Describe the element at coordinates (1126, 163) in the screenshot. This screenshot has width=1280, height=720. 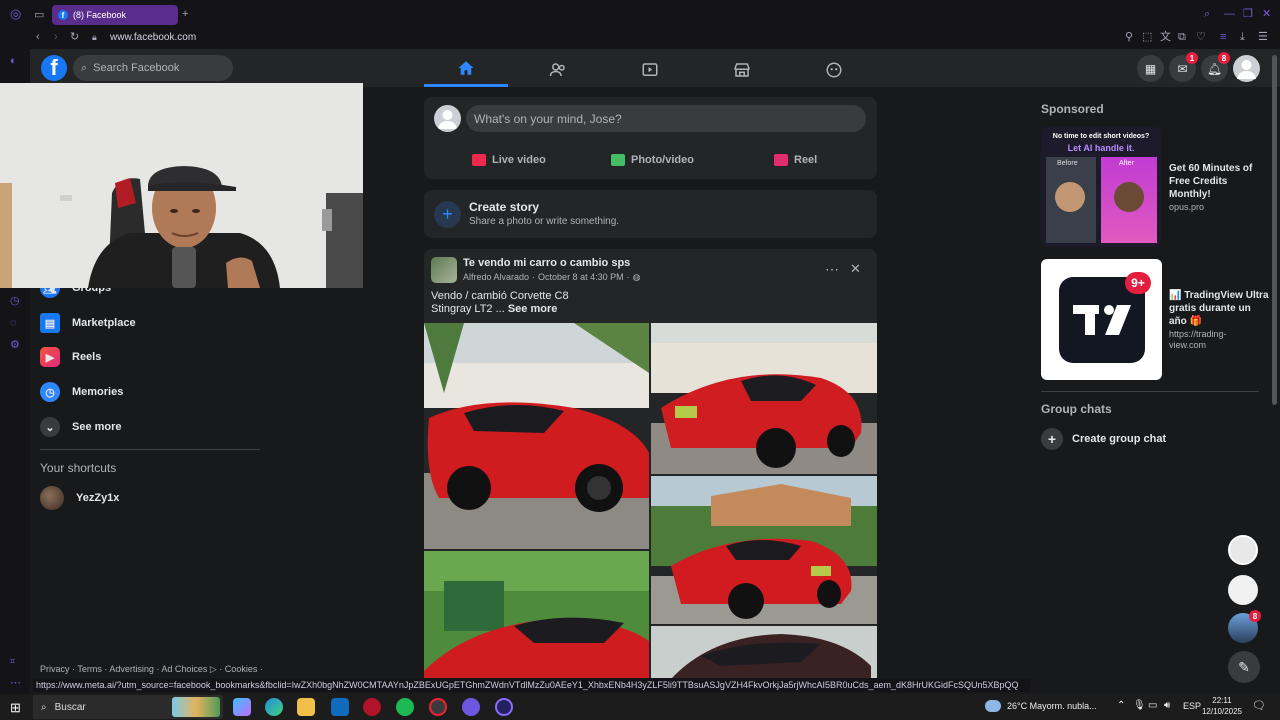
I see `ad1-after-label: After` at that location.